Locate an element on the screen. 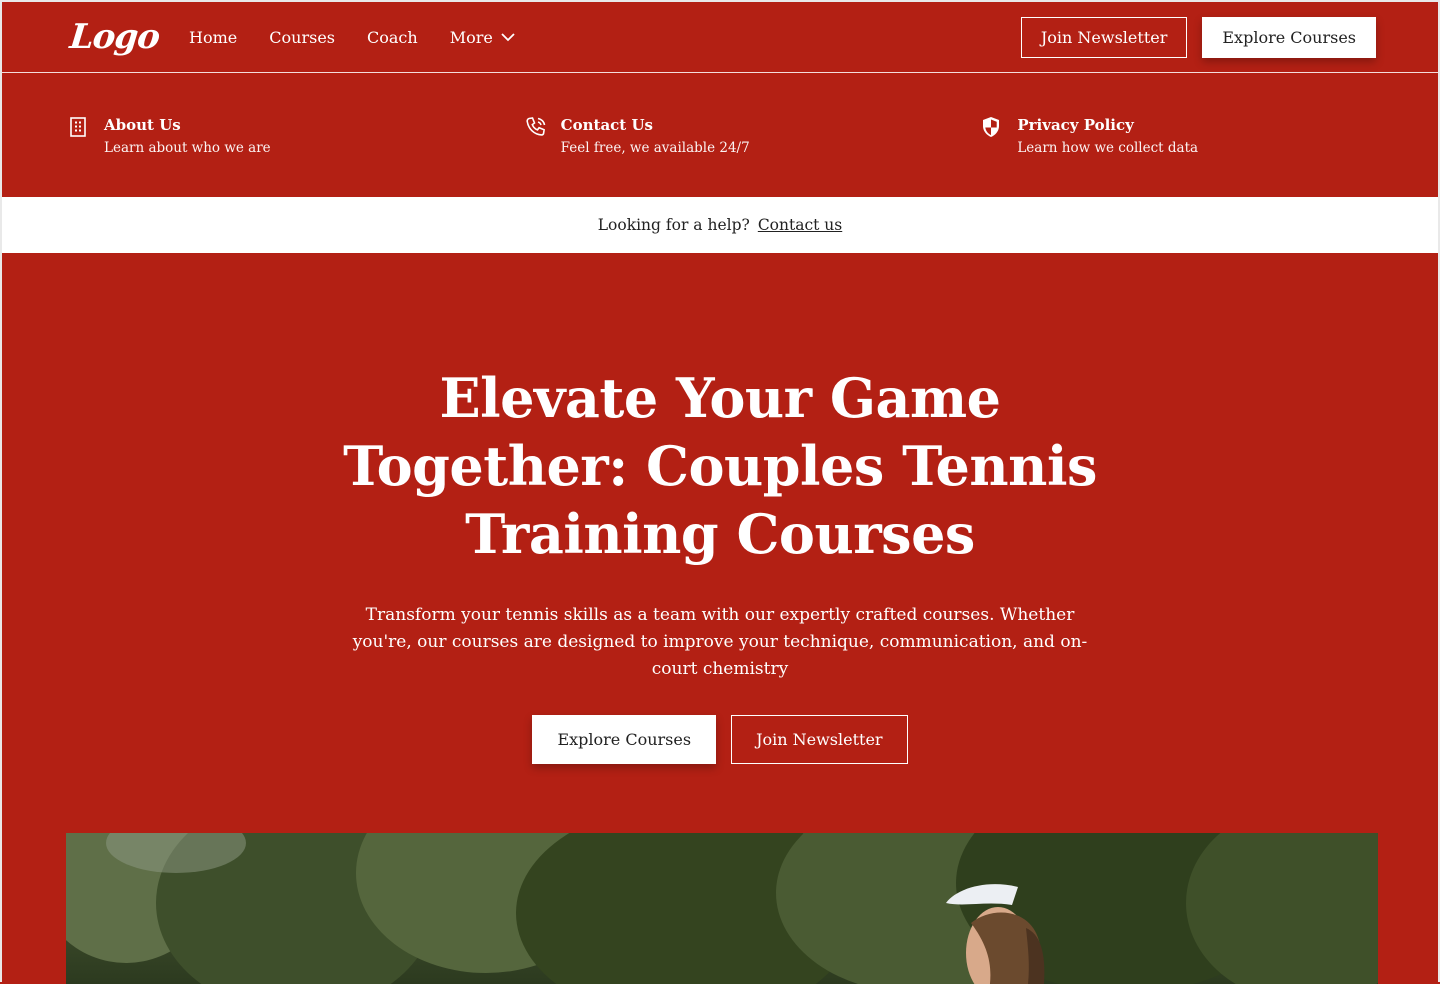  help-text: Looking for a help? is located at coordinates (673, 225).